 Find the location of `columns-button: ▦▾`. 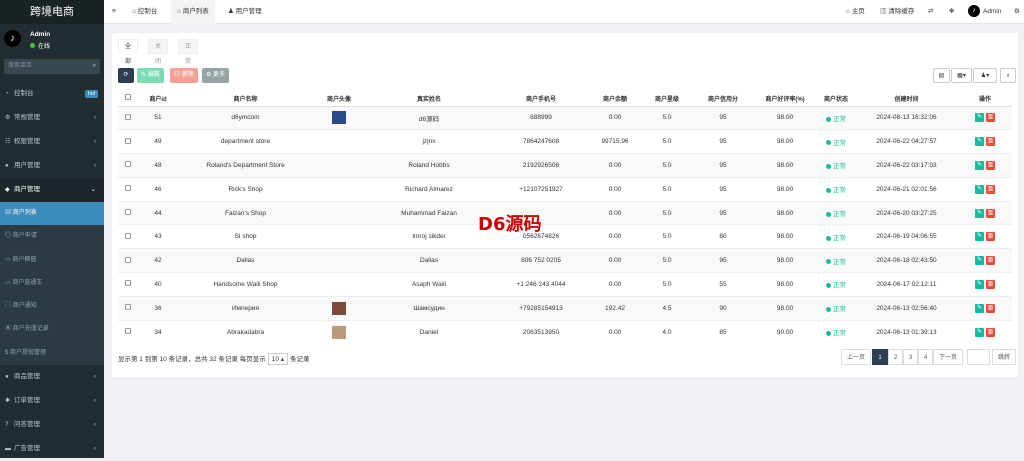

columns-button: ▦▾ is located at coordinates (961, 75).